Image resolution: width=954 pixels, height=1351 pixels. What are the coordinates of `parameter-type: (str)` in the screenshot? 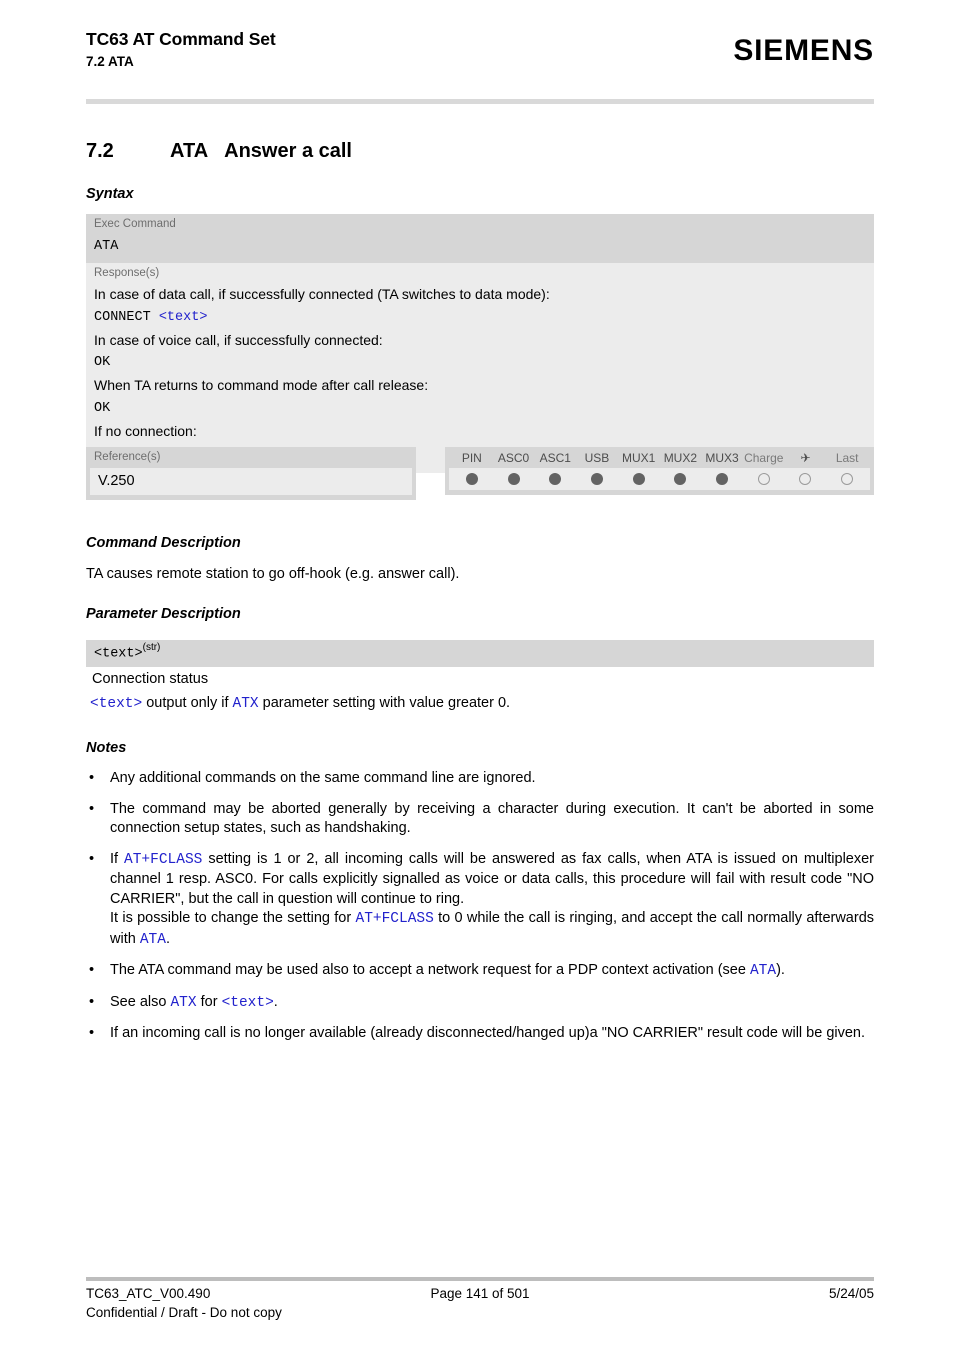 It's located at (151, 647).